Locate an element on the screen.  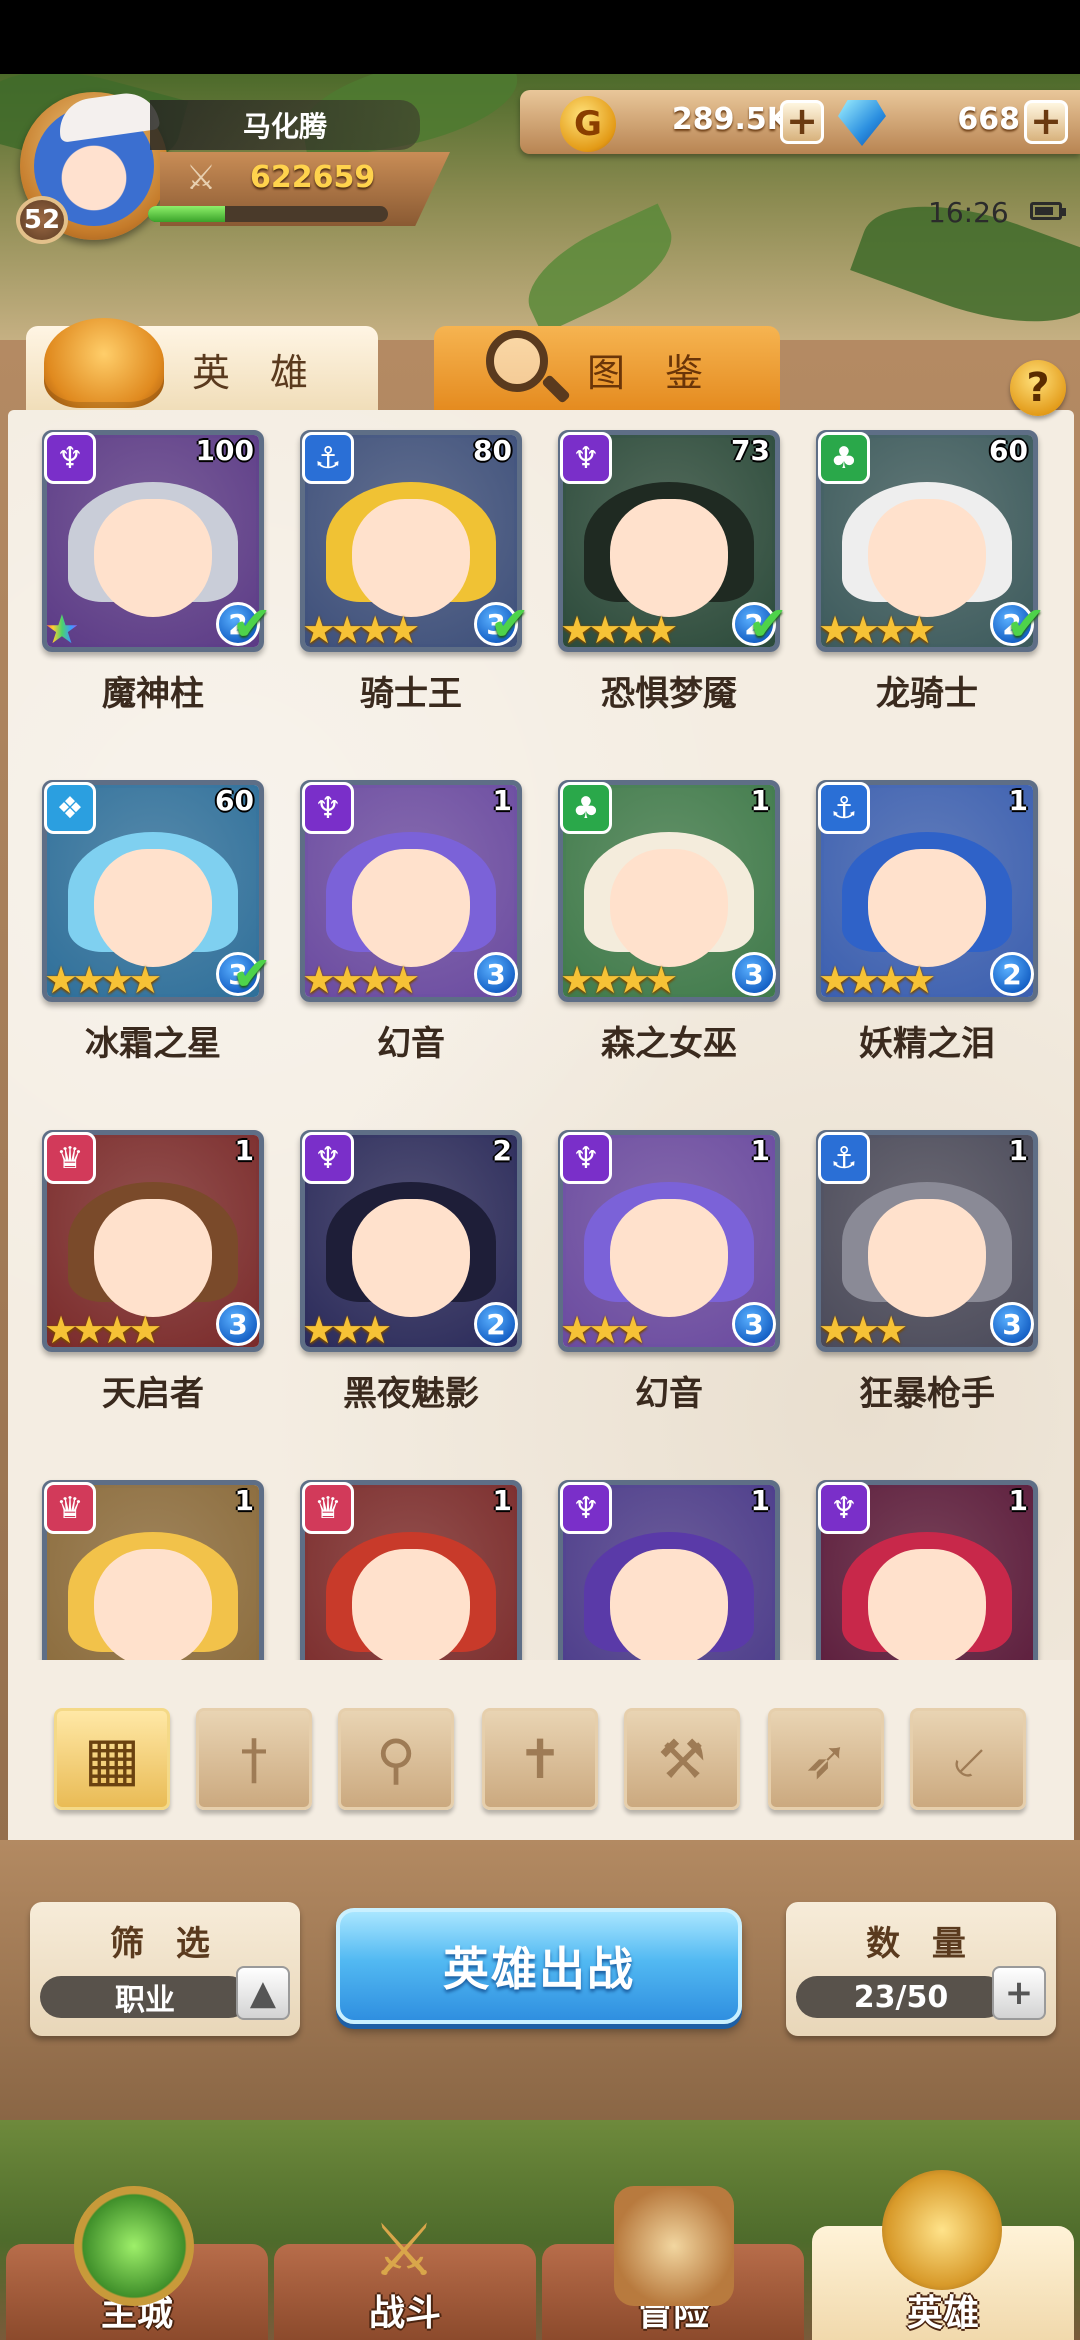
hero-card: ⚓ 80 ★★★★ 3 ✔ is located at coordinates (415, 541).